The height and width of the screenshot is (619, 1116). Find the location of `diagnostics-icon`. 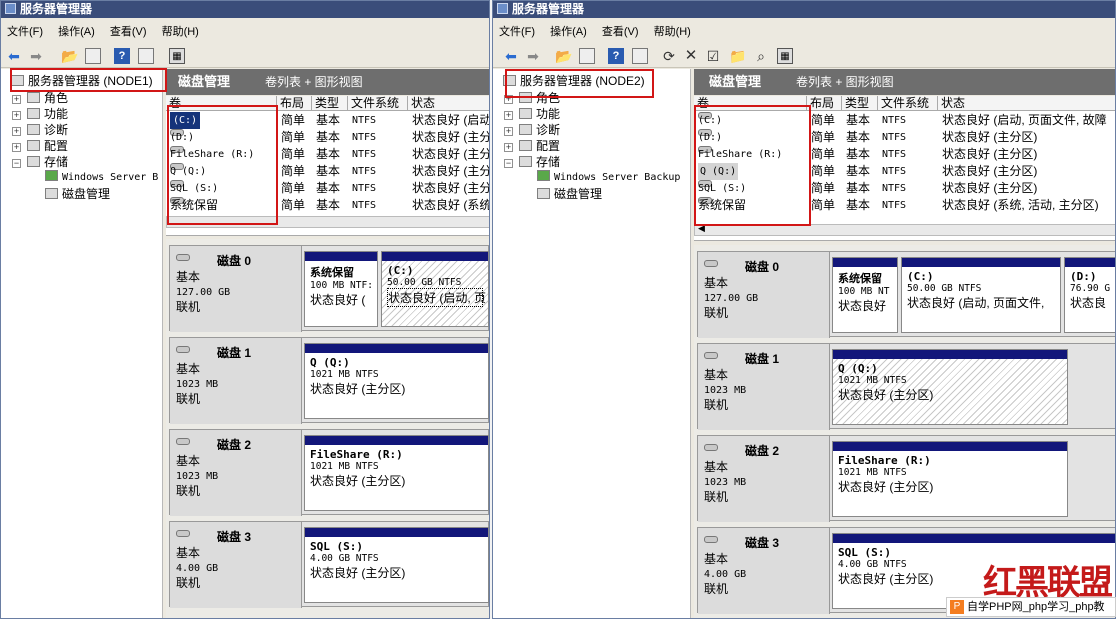

diagnostics-icon is located at coordinates (33, 129).